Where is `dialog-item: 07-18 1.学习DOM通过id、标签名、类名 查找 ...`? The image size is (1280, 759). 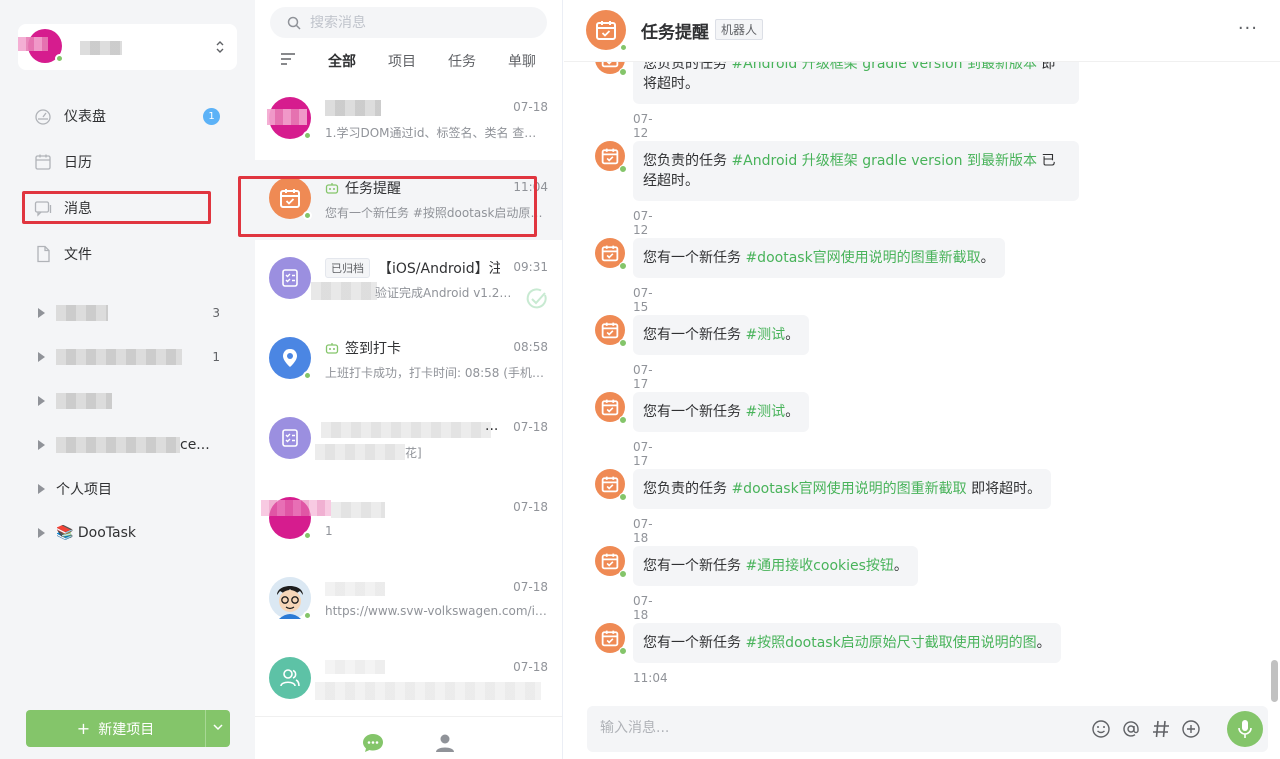 dialog-item: 07-18 1.学习DOM通过id、标签名、类名 查找 ... is located at coordinates (408, 120).